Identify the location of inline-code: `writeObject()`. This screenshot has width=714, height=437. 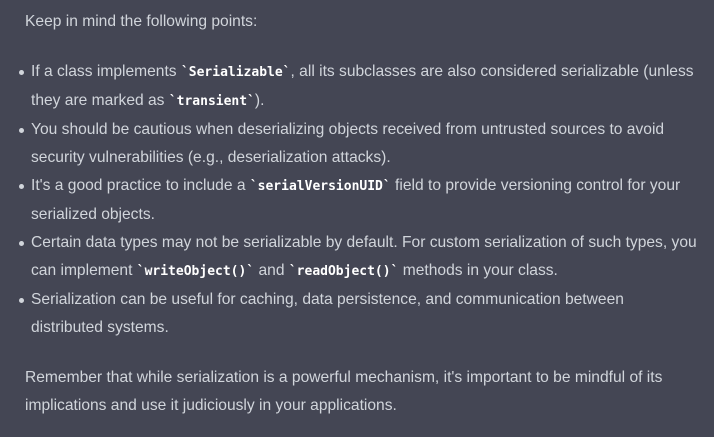
(195, 271).